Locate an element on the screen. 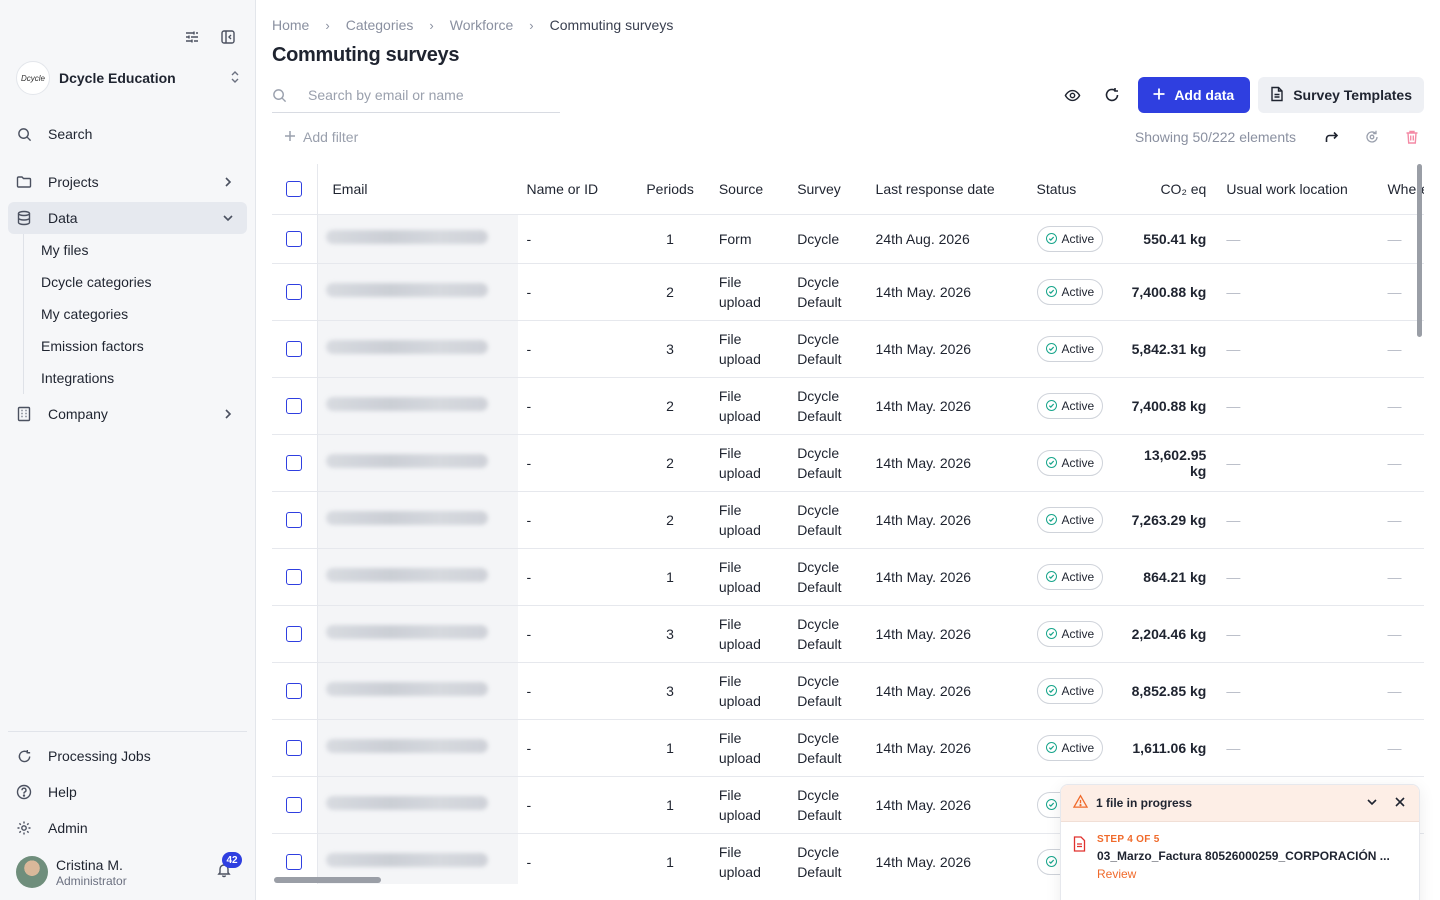 This screenshot has height=900, width=1440. vertical-scrollbar is located at coordinates (1419, 250).